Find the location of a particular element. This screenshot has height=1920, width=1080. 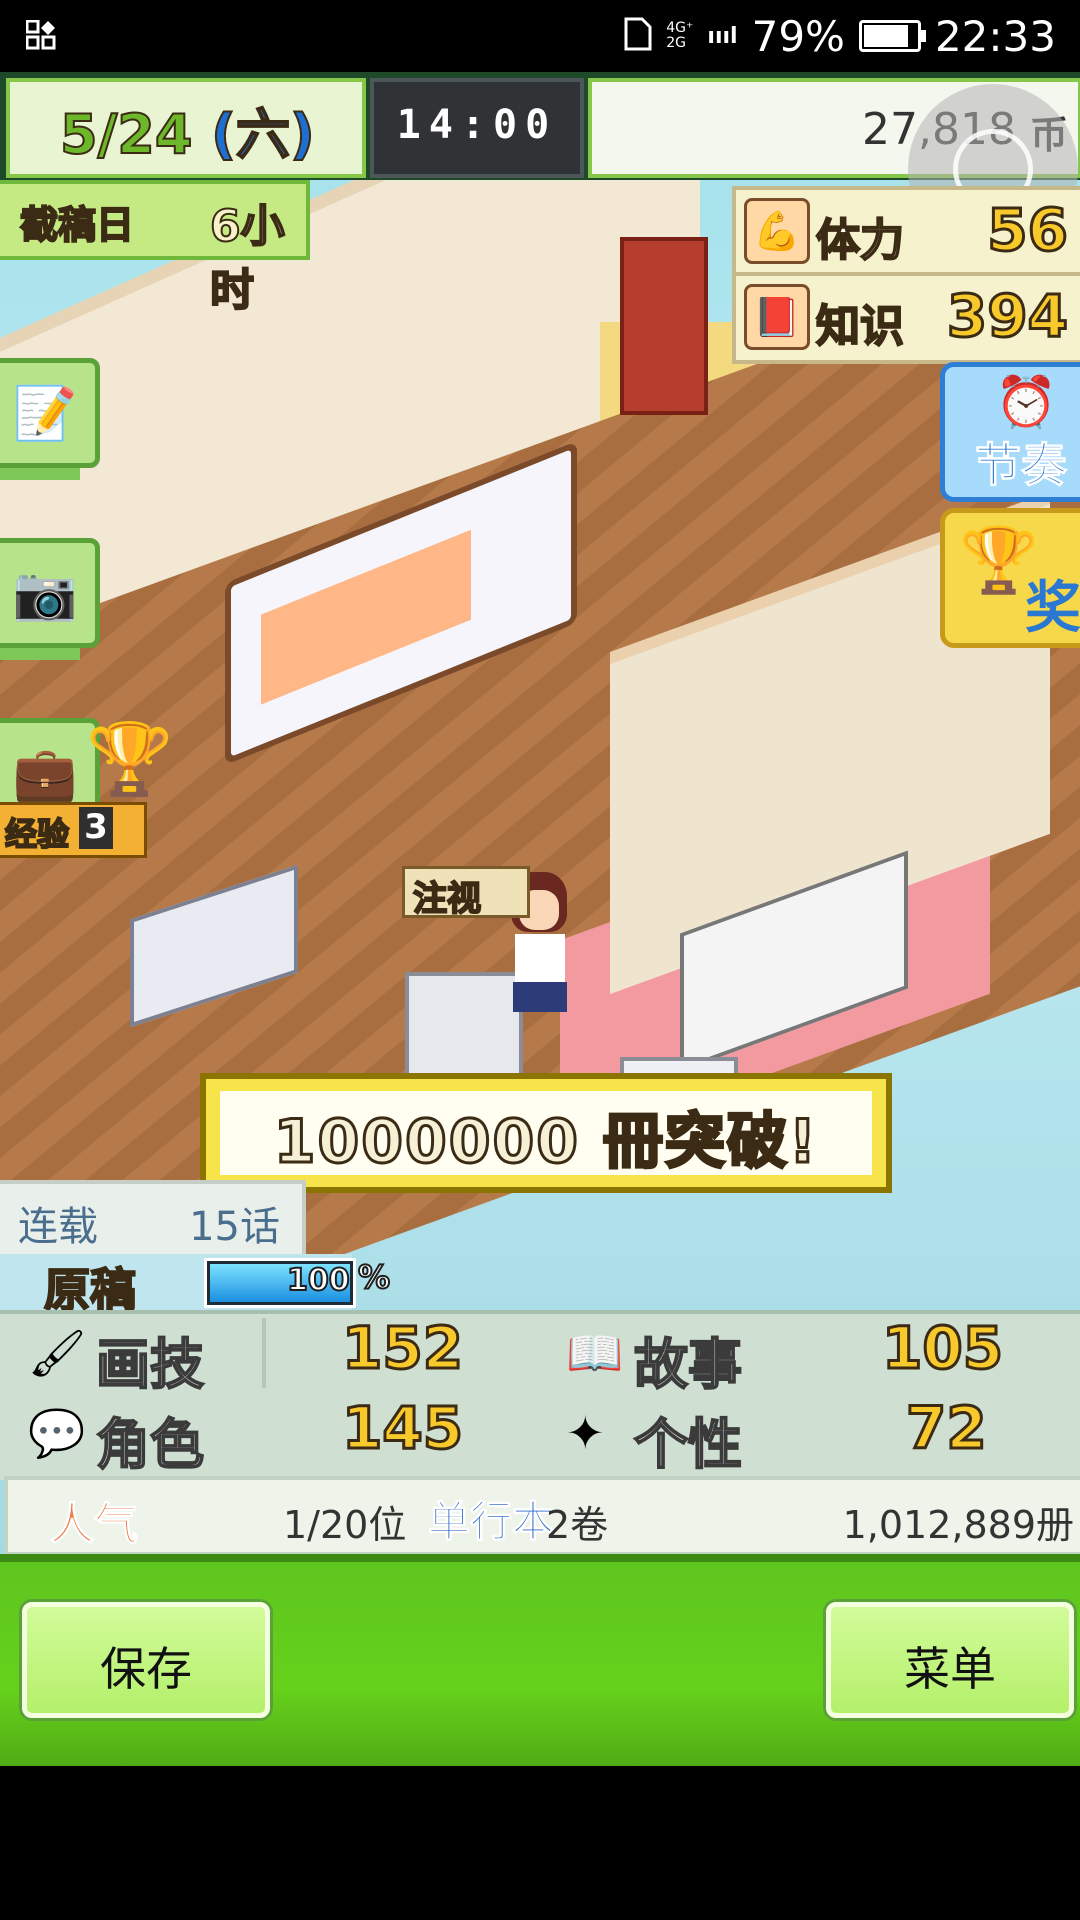

volumes-label: 单行本 is located at coordinates (491, 1522).